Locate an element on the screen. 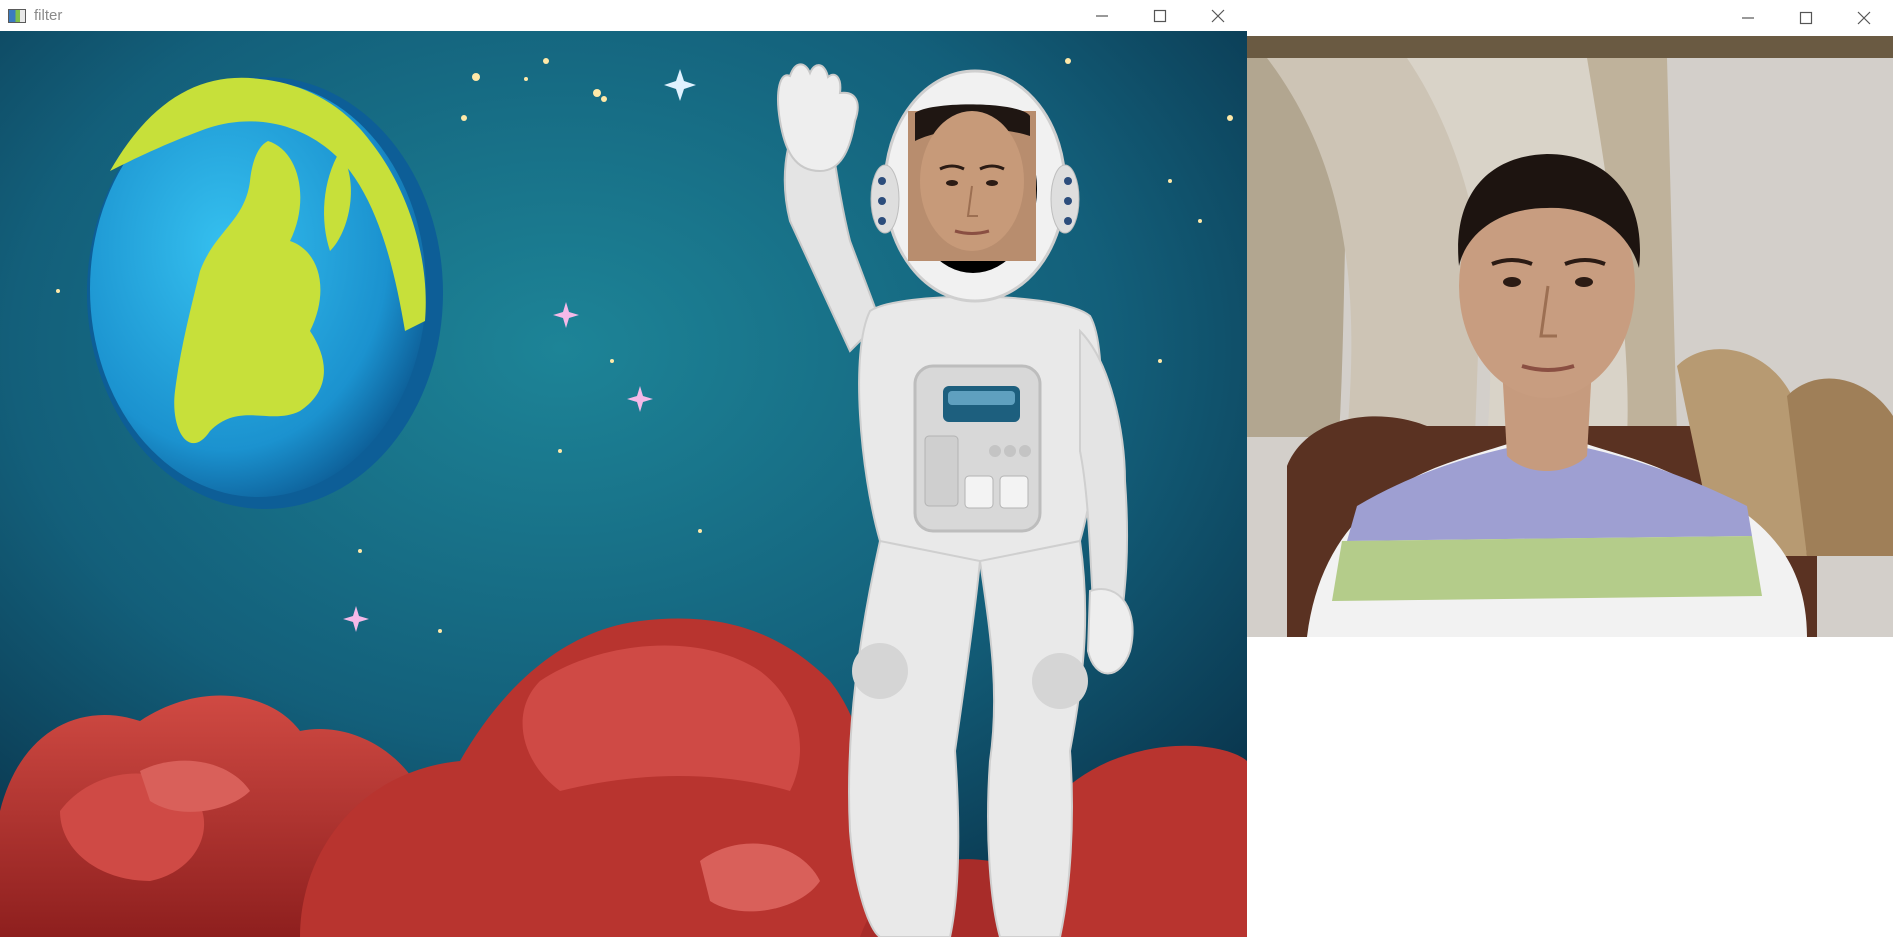  close-button is located at coordinates (1218, 15).